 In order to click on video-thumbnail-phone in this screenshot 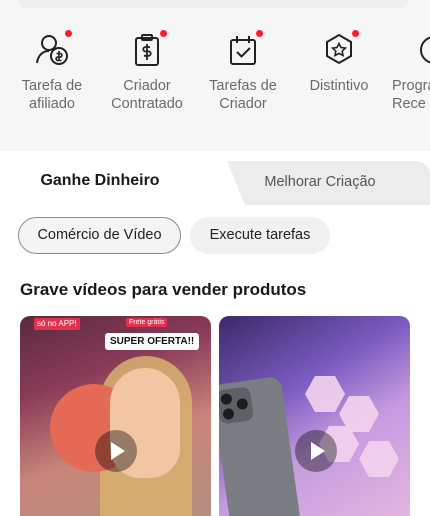, I will do `click(260, 445)`.